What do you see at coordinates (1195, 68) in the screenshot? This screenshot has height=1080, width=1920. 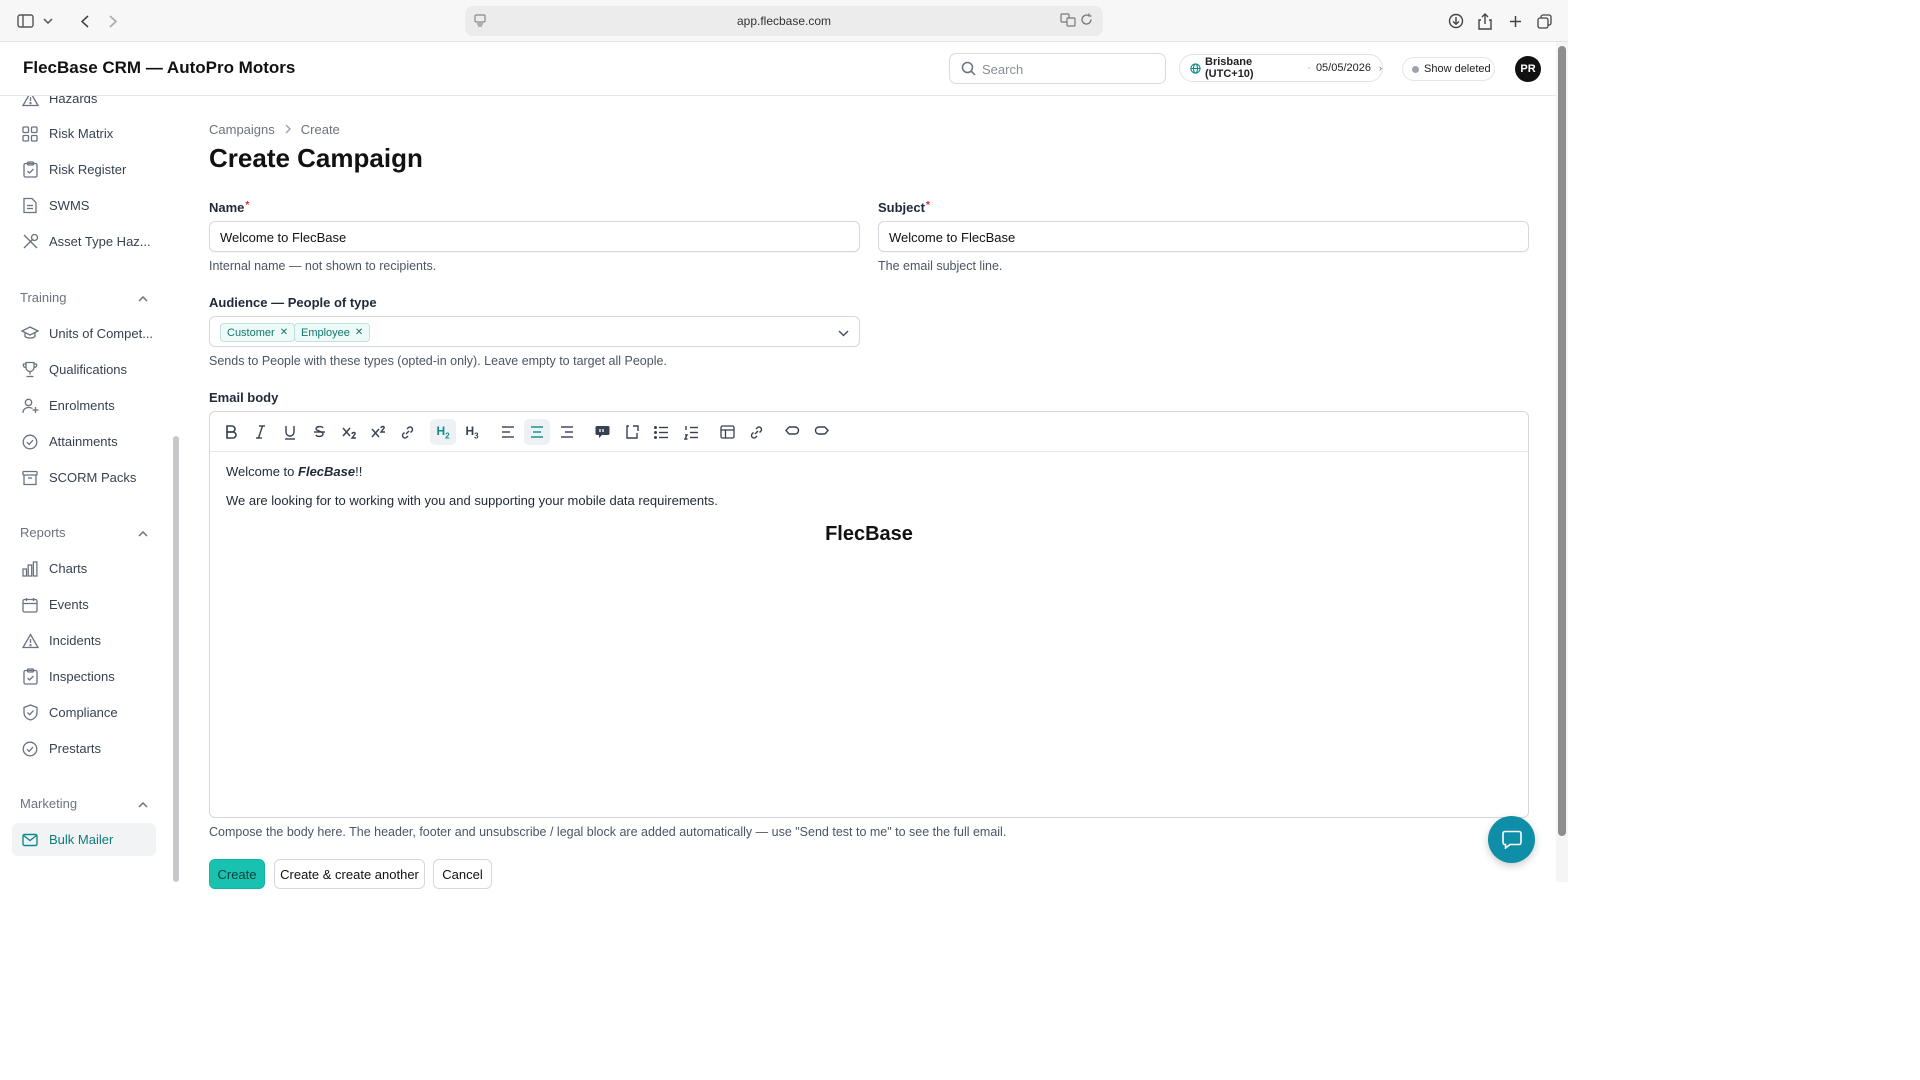 I see `globe-icon` at bounding box center [1195, 68].